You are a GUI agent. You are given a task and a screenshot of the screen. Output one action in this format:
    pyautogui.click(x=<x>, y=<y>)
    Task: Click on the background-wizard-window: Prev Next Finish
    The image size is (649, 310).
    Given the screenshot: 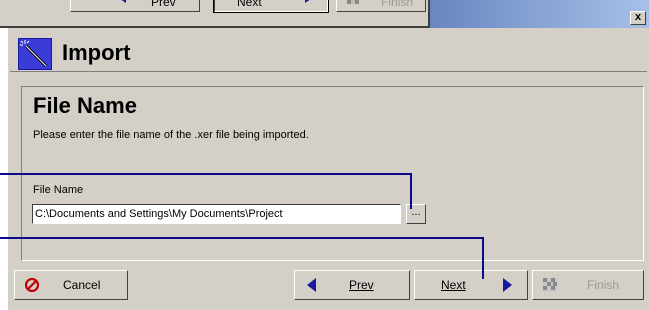 What is the action you would take?
    pyautogui.click(x=215, y=14)
    